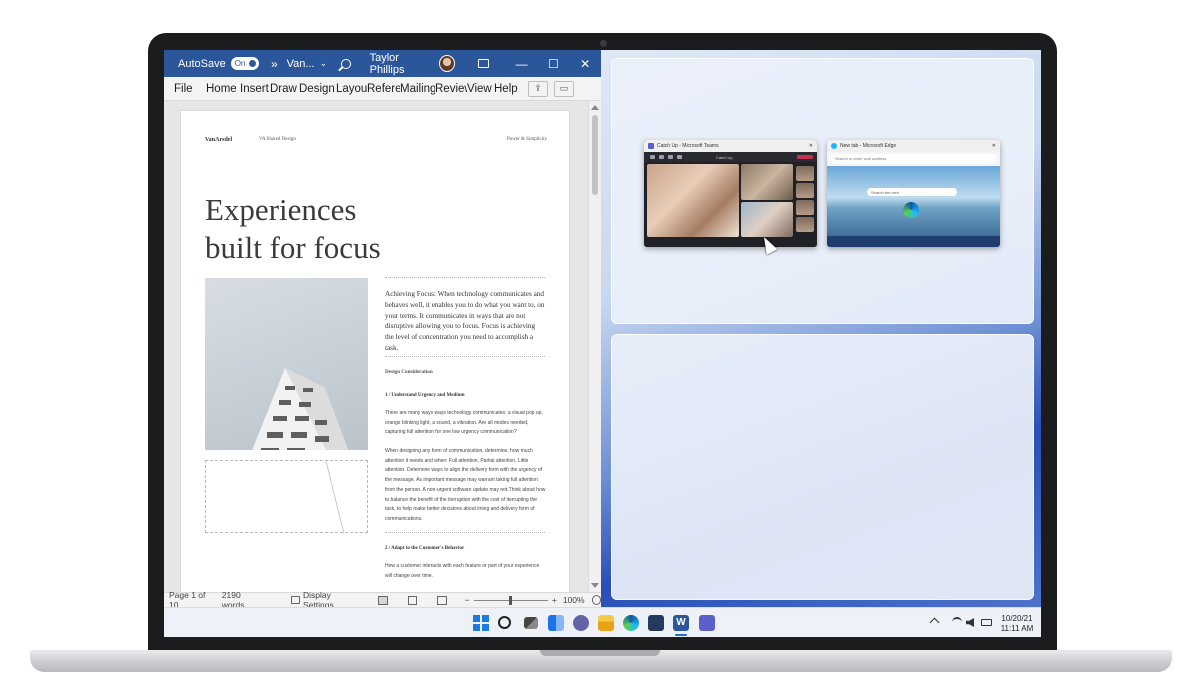 Image resolution: width=1200 pixels, height=691 pixels. I want to click on edge-background-image: Search the web, so click(913, 201).